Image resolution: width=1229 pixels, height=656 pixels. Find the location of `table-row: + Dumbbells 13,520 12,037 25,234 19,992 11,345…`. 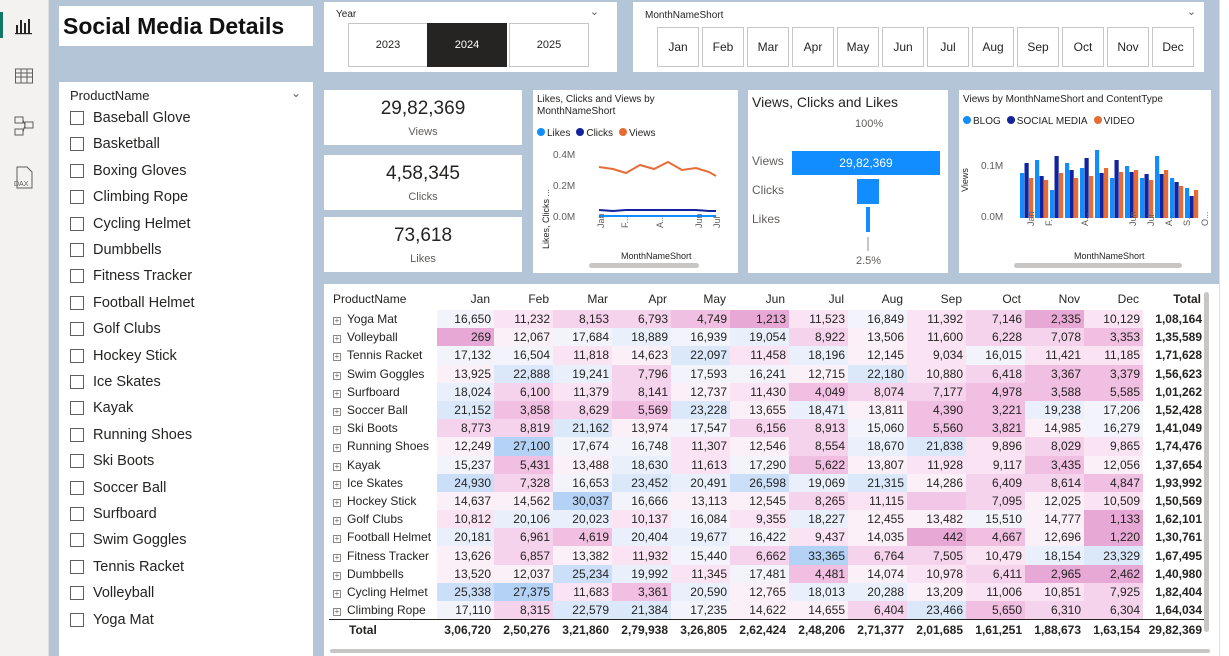

table-row: + Dumbbells 13,520 12,037 25,234 19,992 11,345… is located at coordinates (767, 573).